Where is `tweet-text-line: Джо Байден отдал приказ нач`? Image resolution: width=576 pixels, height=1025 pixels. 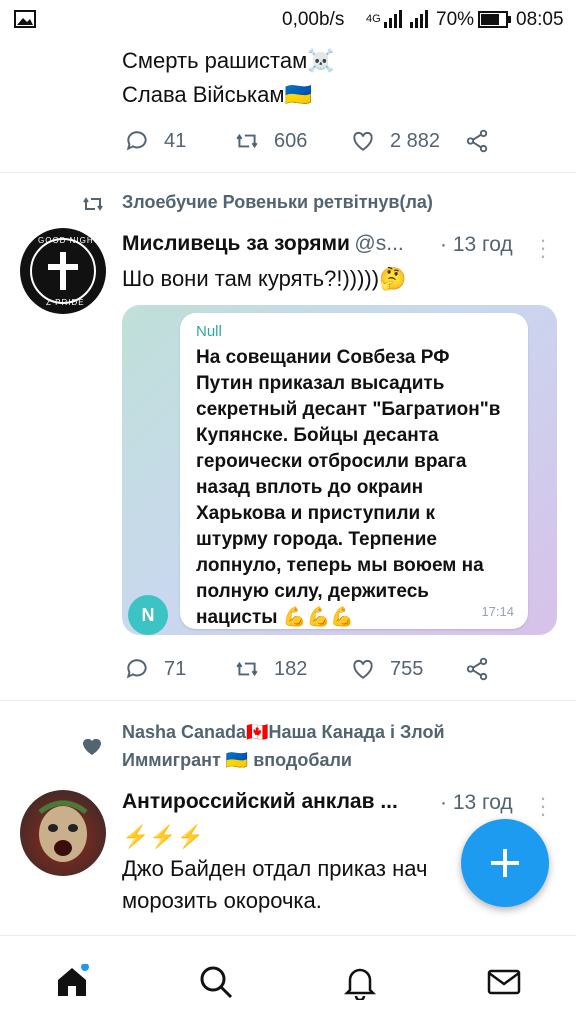
tweet-text-line: Джо Байден отдал приказ нач is located at coordinates (275, 868).